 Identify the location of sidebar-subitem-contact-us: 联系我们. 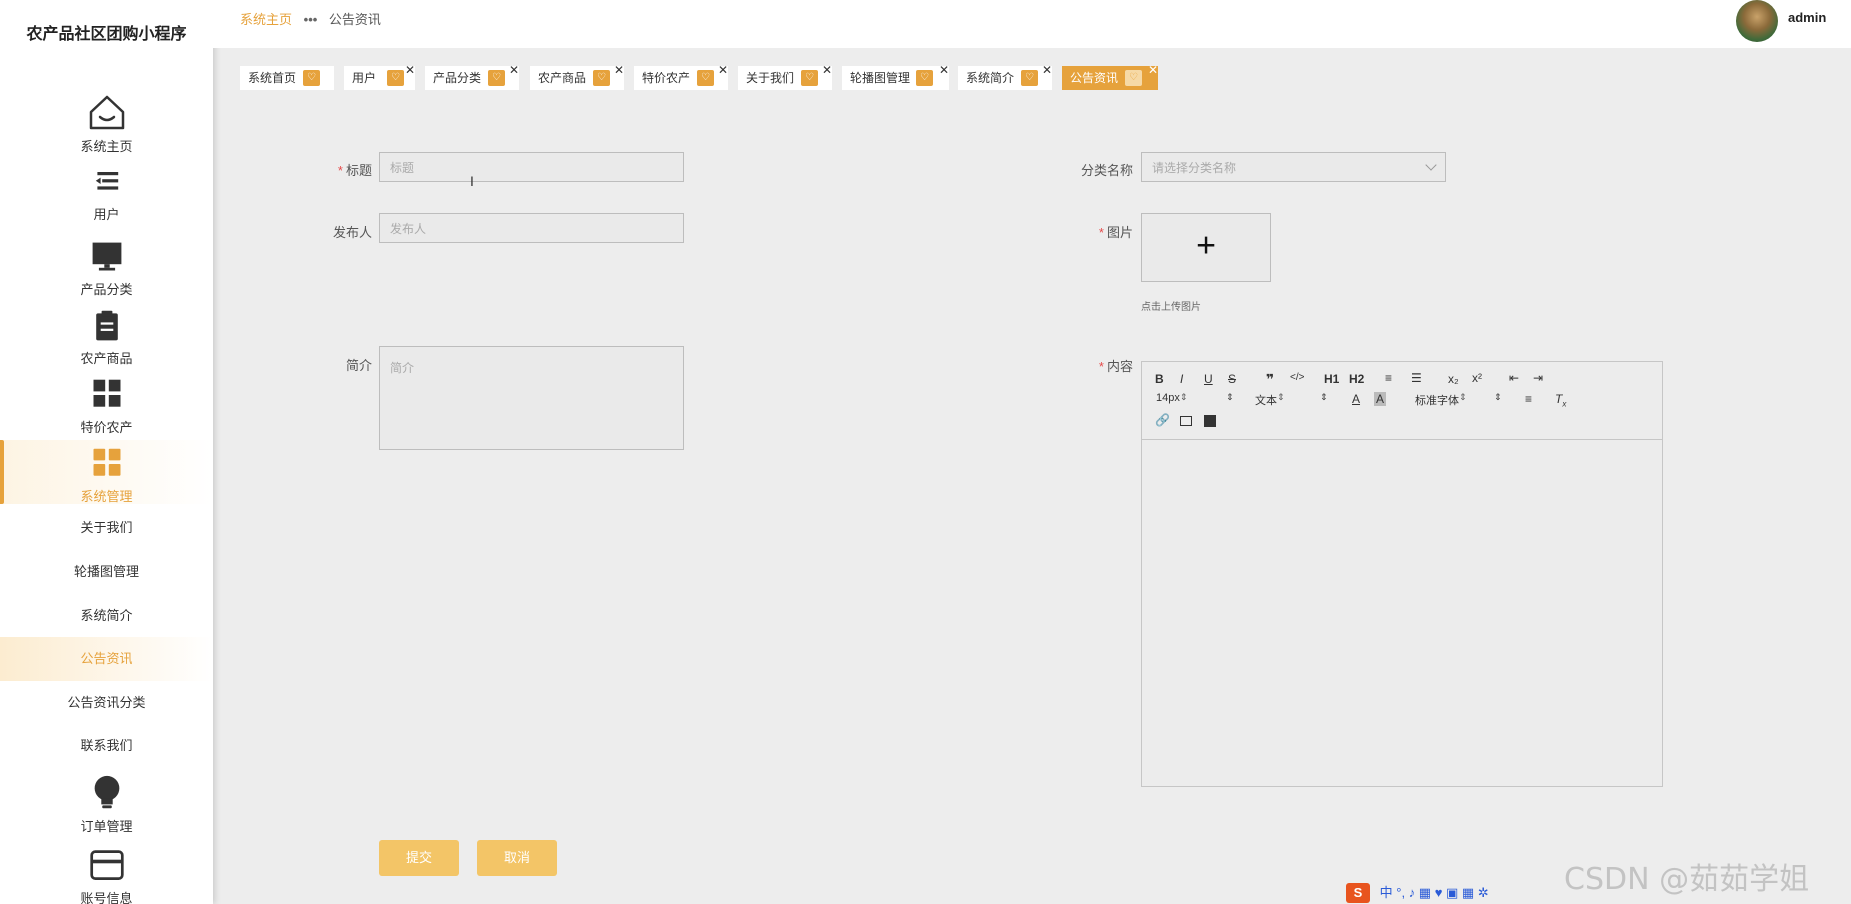
(106, 746).